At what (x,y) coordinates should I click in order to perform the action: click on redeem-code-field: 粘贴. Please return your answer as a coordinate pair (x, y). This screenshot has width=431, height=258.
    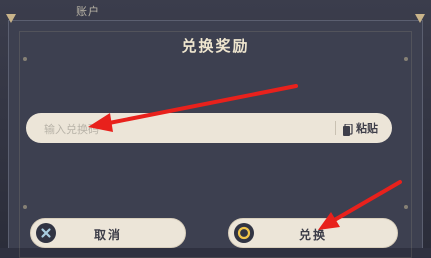
    Looking at the image, I should click on (209, 128).